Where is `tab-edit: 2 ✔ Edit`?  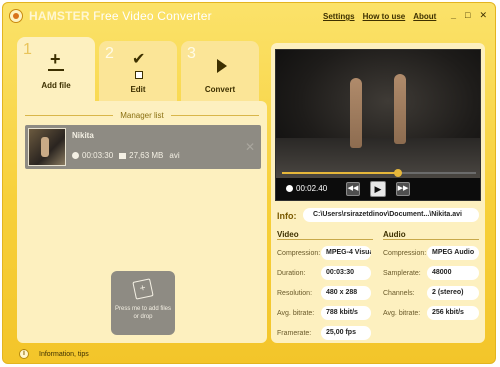 tab-edit: 2 ✔ Edit is located at coordinates (138, 71).